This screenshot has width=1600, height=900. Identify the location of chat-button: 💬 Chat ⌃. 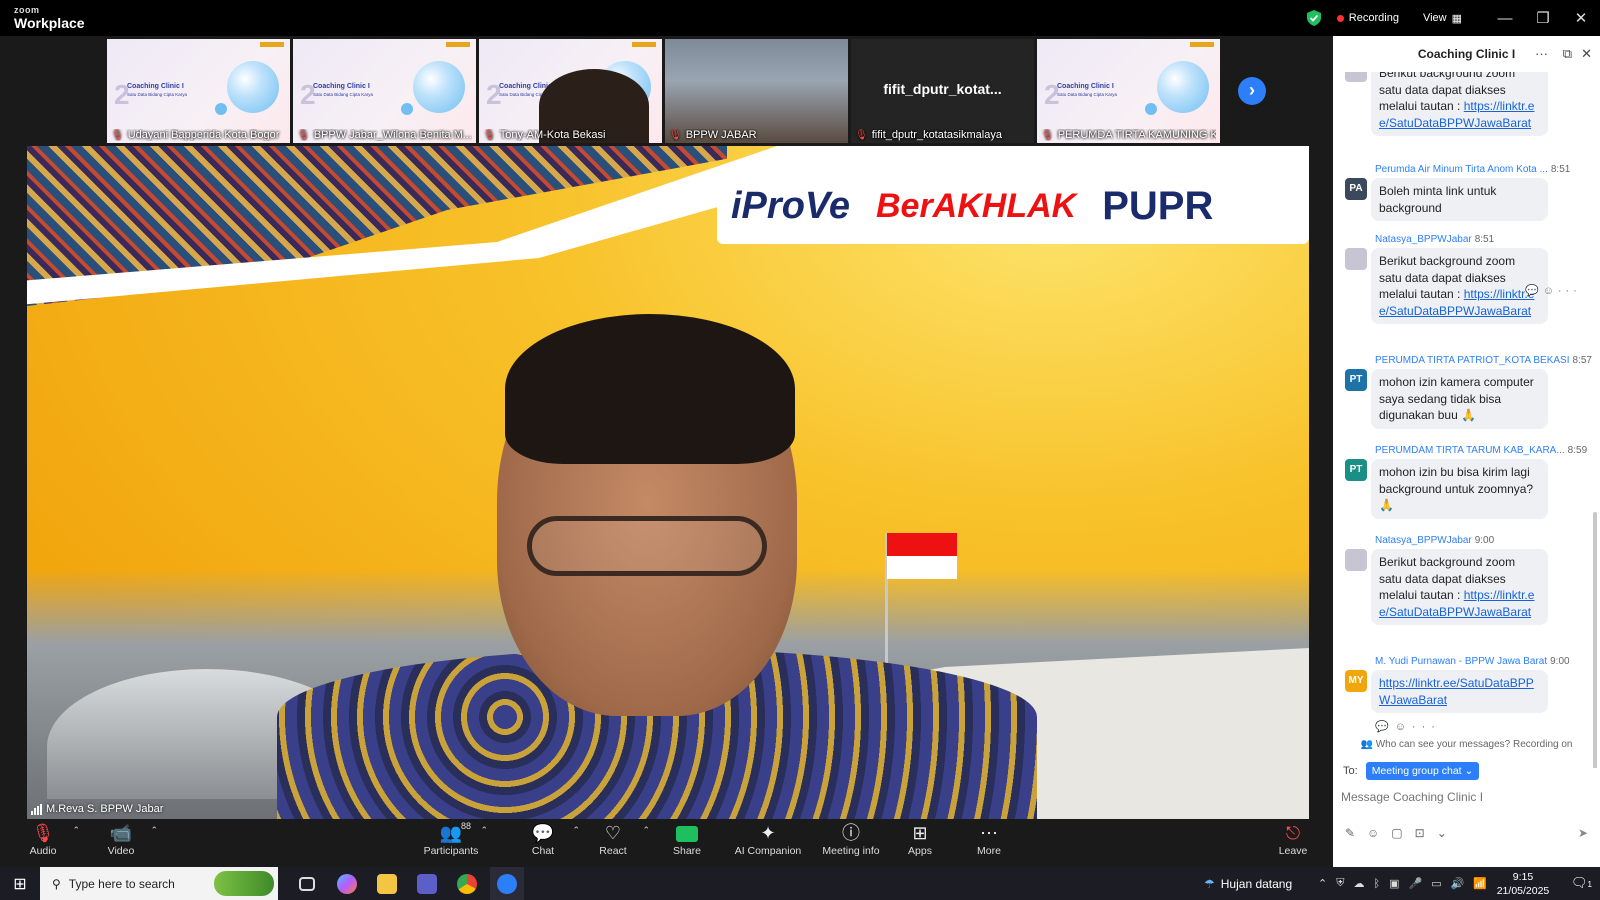
(544, 843).